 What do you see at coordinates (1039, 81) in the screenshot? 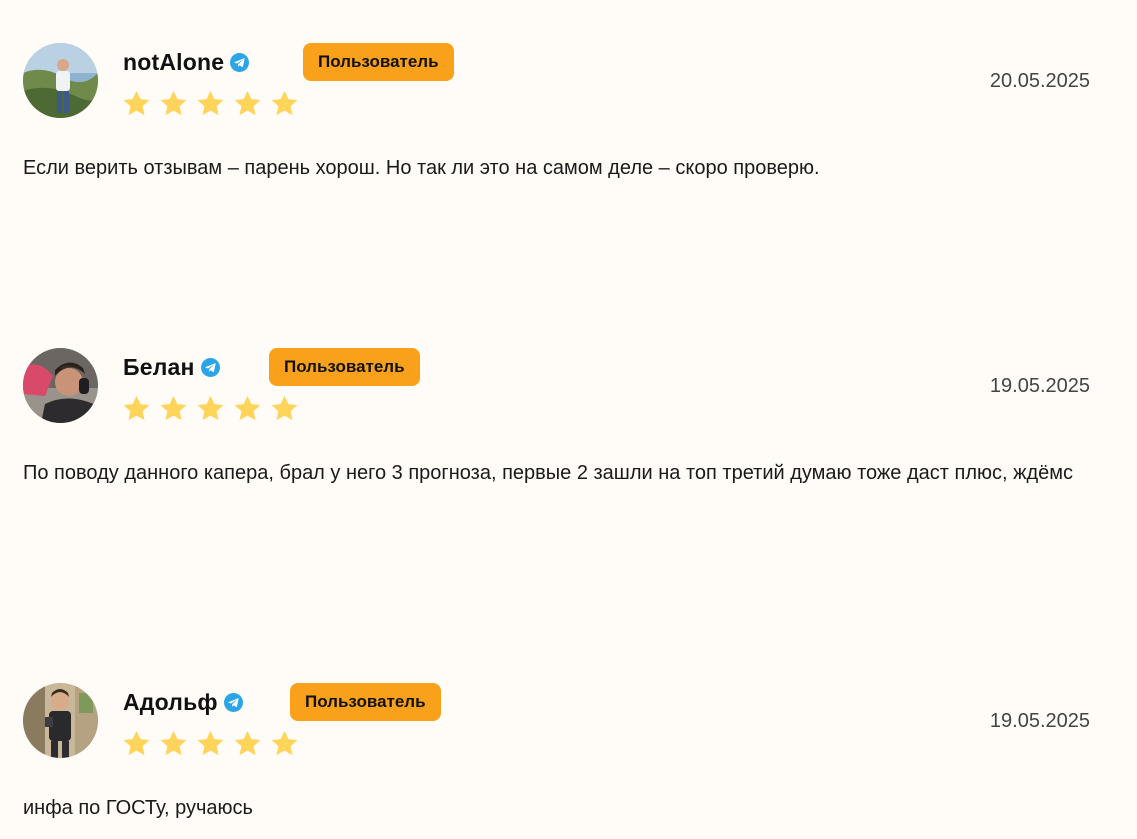
I see `review-date: 20.05.2025` at bounding box center [1039, 81].